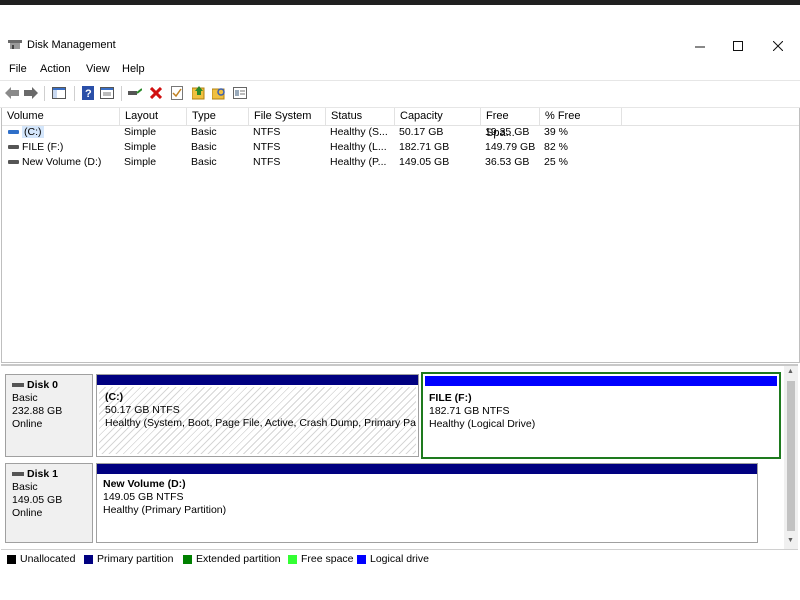  I want to click on folder-up-button, so click(199, 93).